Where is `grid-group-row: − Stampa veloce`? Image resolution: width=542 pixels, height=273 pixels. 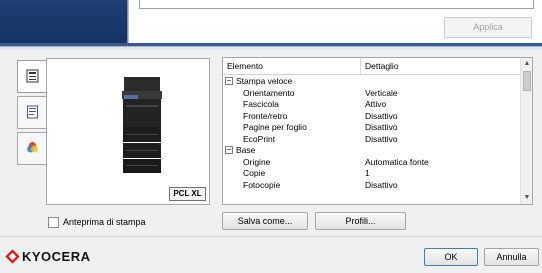
grid-group-row: − Stampa veloce is located at coordinates (372, 82).